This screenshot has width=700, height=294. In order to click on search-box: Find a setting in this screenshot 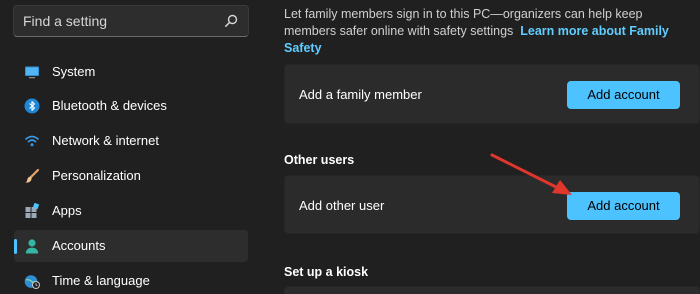, I will do `click(131, 21)`.